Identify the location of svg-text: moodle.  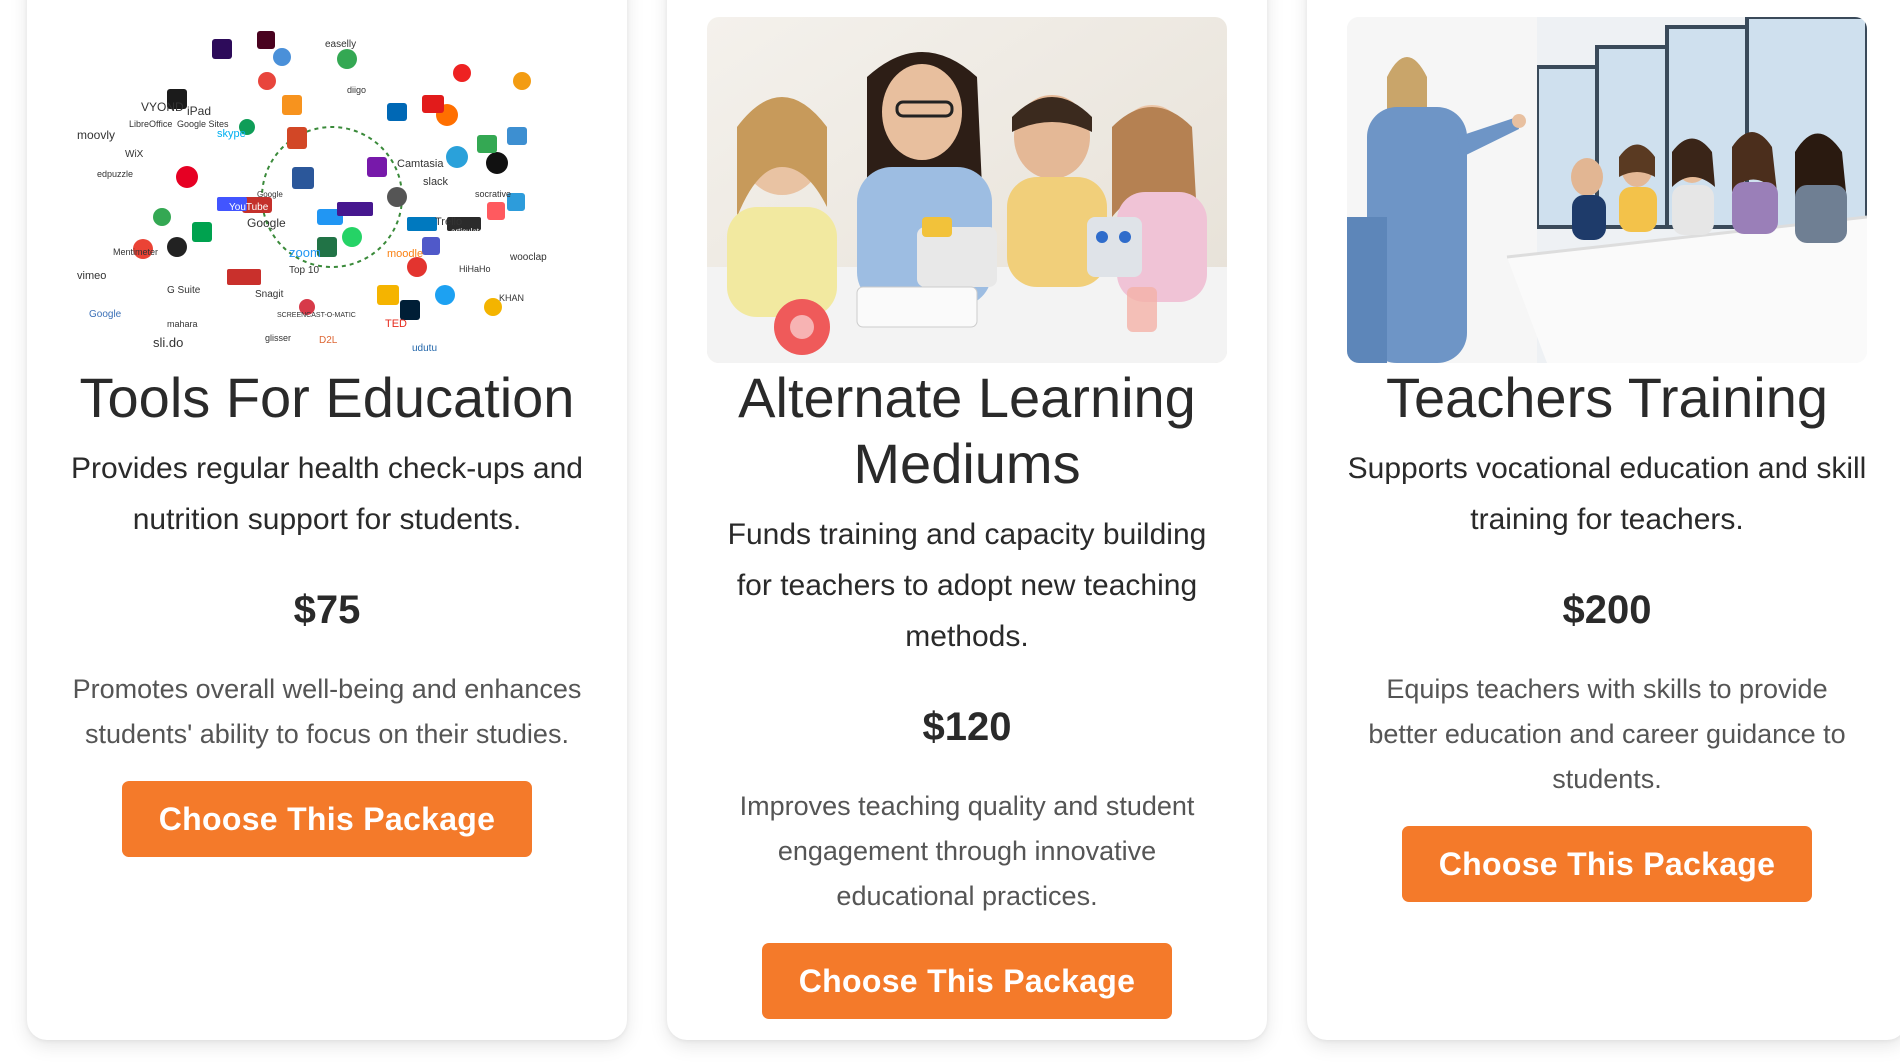
(405, 254).